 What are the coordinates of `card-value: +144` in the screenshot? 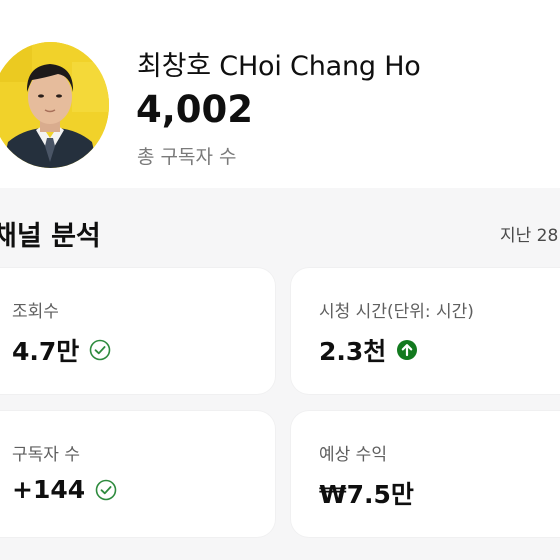 It's located at (49, 489).